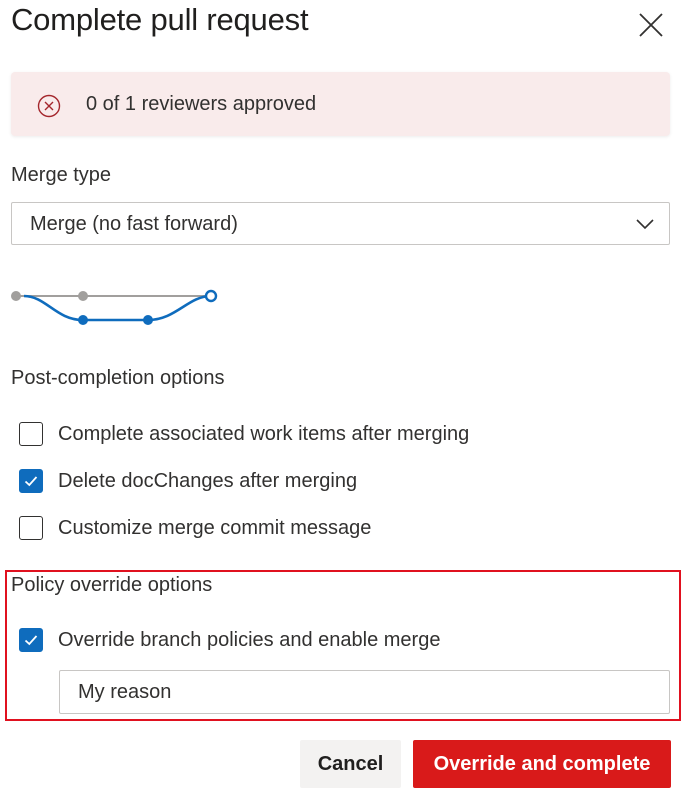  Describe the element at coordinates (215, 527) in the screenshot. I see `customize-commit-label: Customize merge commit message` at that location.